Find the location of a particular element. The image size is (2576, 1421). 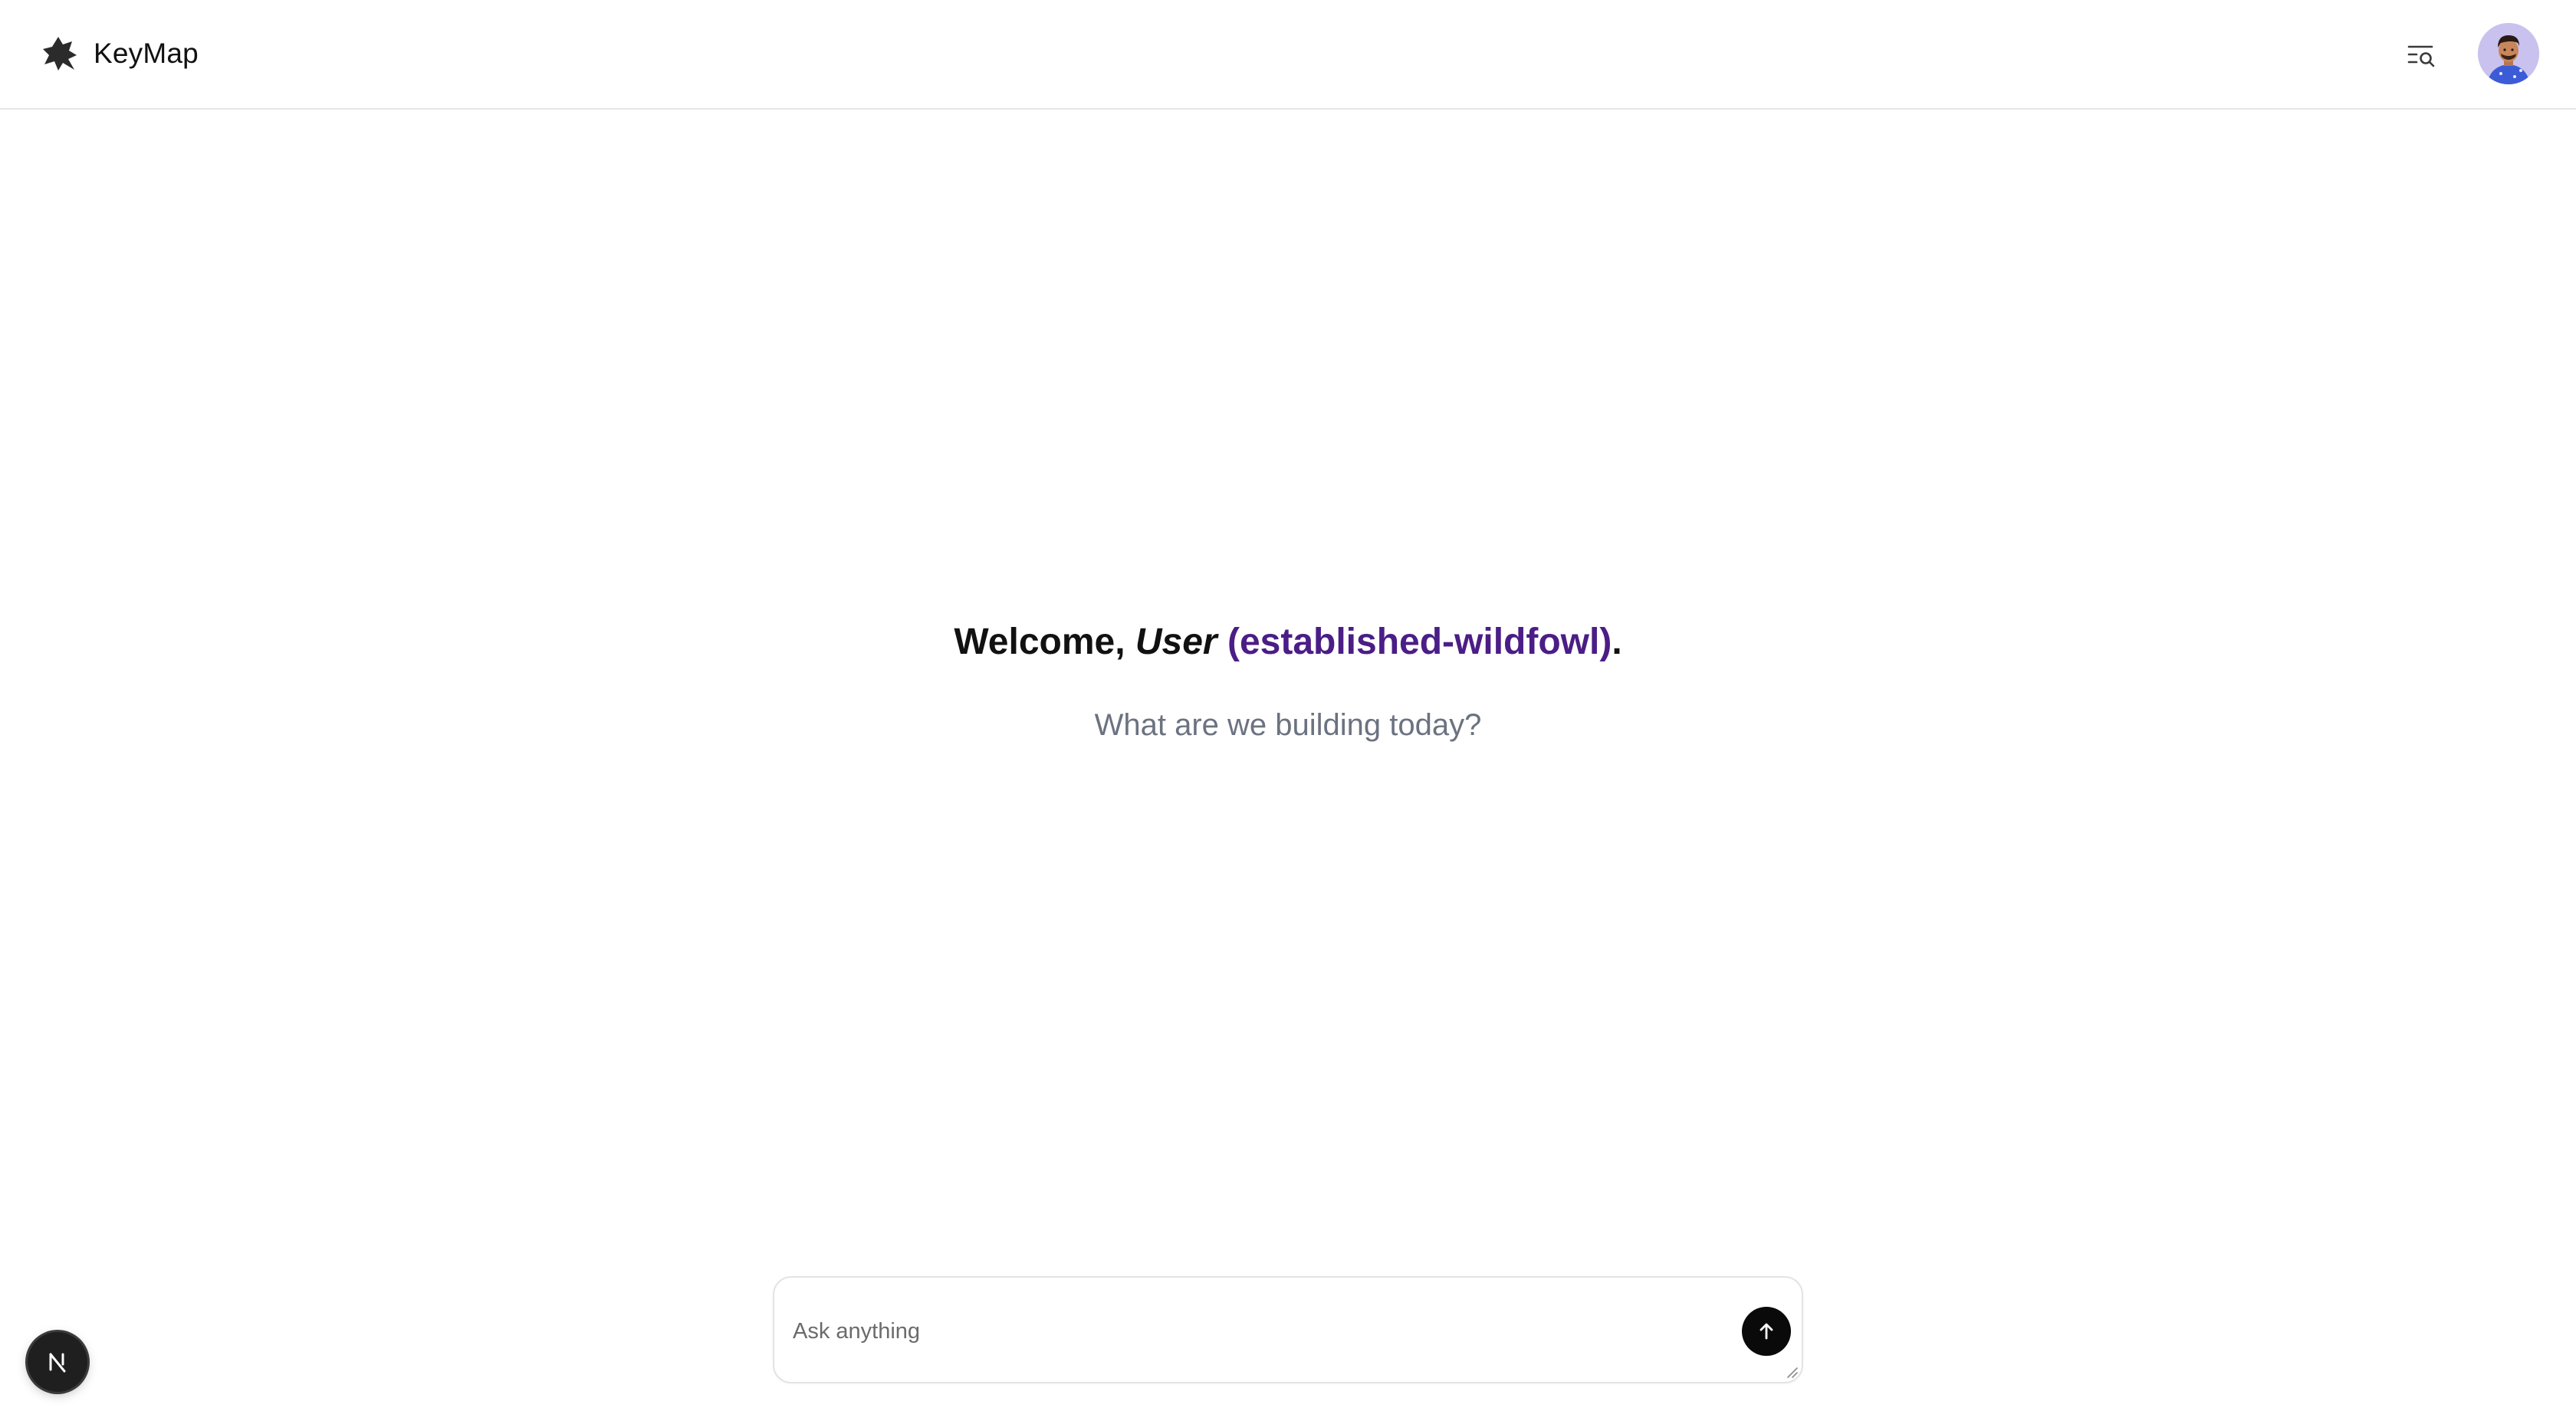

send-button is located at coordinates (1766, 1331).